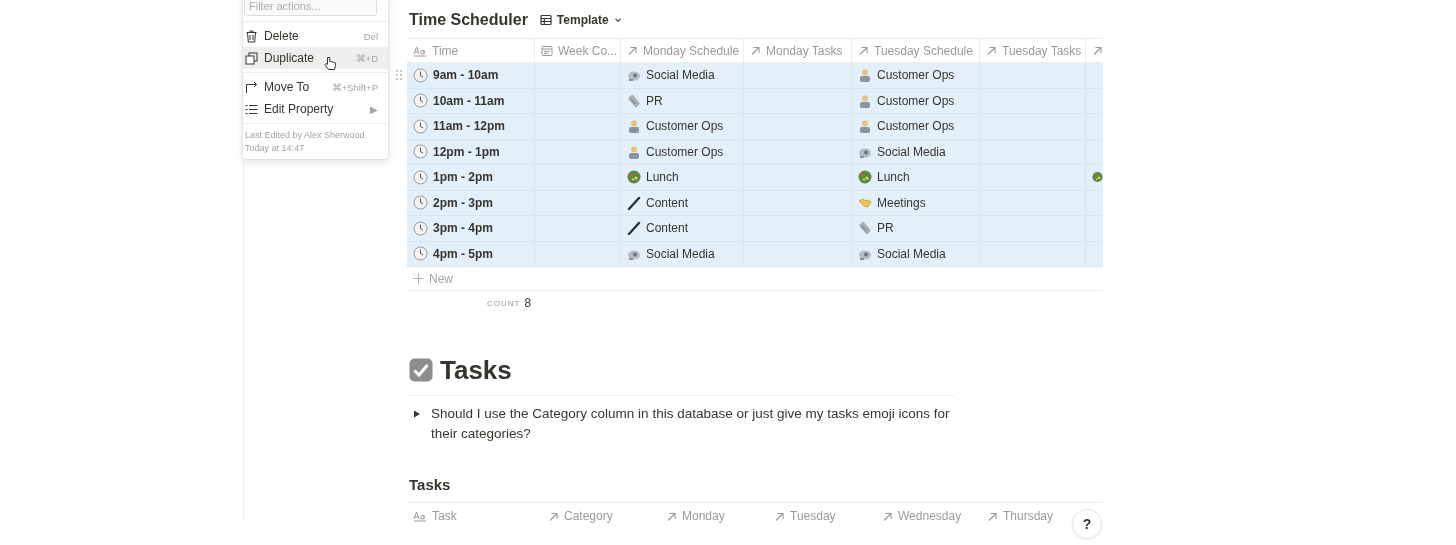 The width and height of the screenshot is (1456, 545). What do you see at coordinates (251, 109) in the screenshot?
I see `list-icon` at bounding box center [251, 109].